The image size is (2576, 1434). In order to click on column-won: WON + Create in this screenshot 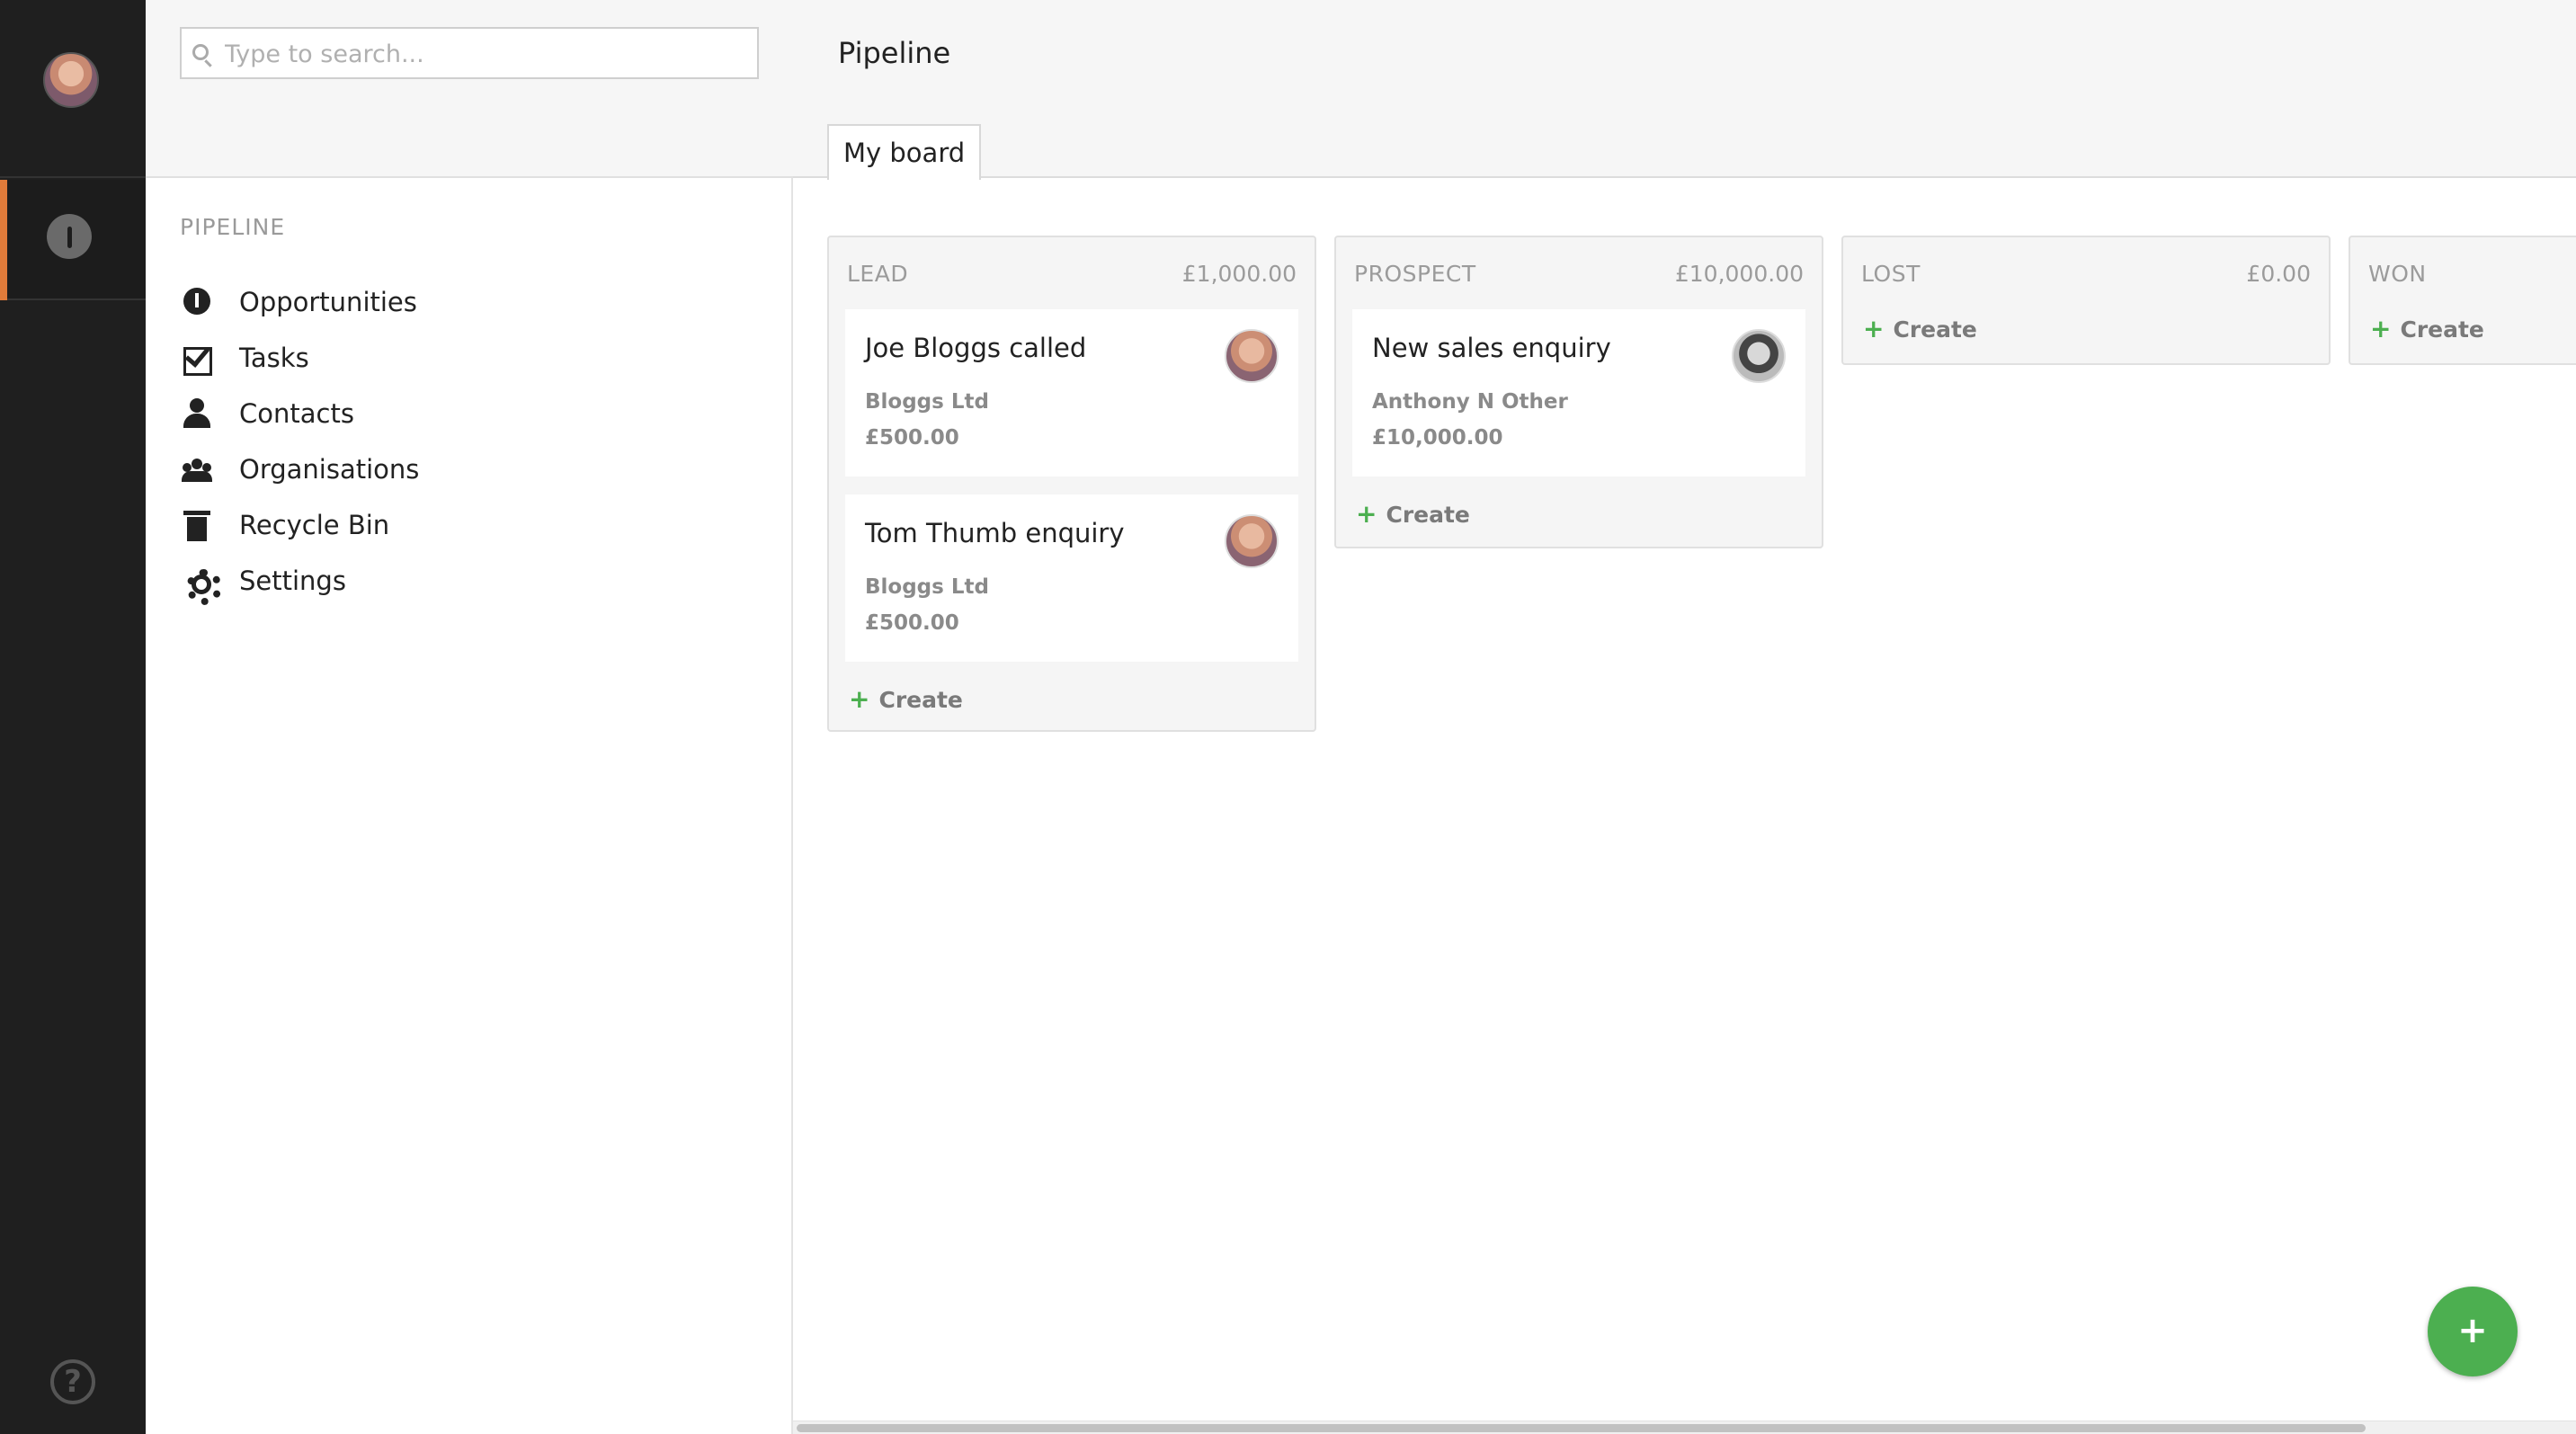, I will do `click(2463, 300)`.